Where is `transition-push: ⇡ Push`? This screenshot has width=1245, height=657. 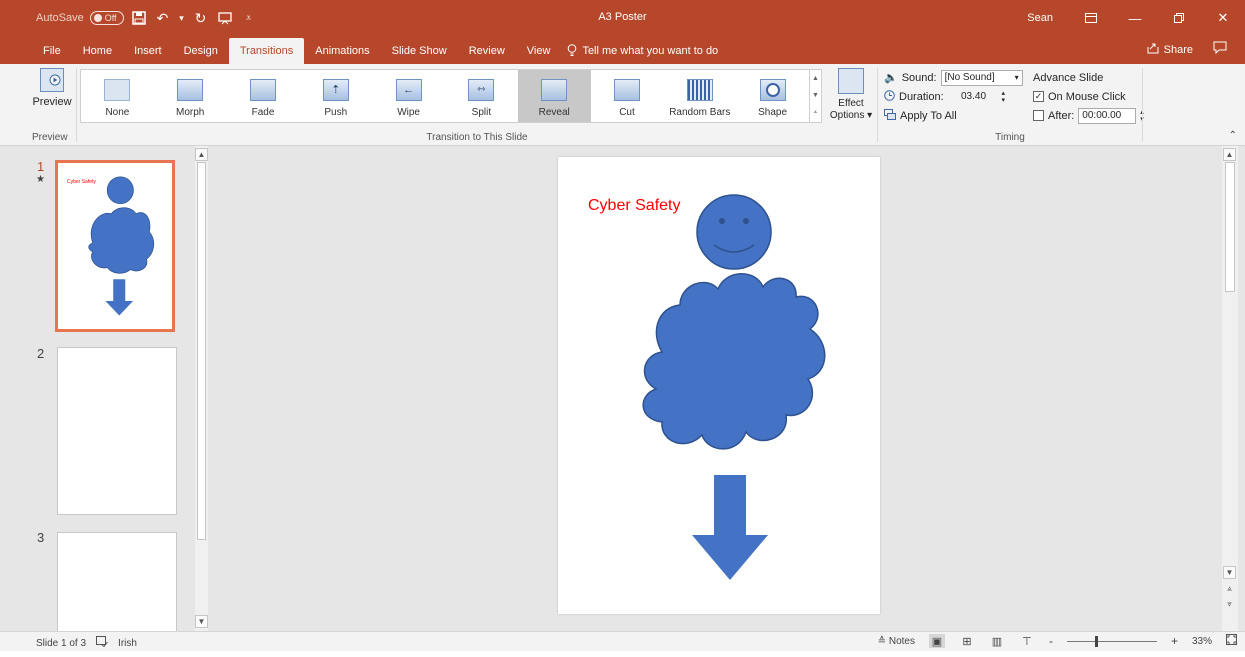
transition-push: ⇡ Push is located at coordinates (335, 96).